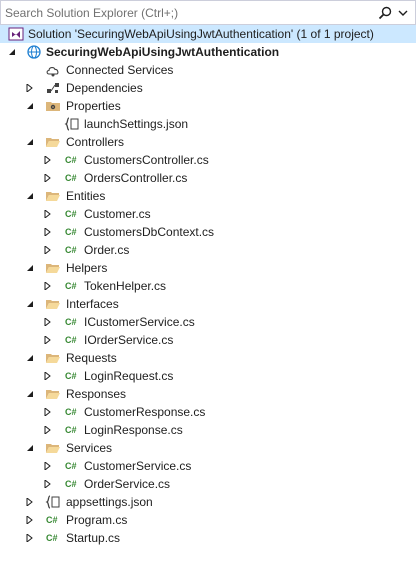 This screenshot has width=416, height=563. What do you see at coordinates (208, 412) in the screenshot?
I see `tree-item-customer-response: C# CustomerResponse.cs` at bounding box center [208, 412].